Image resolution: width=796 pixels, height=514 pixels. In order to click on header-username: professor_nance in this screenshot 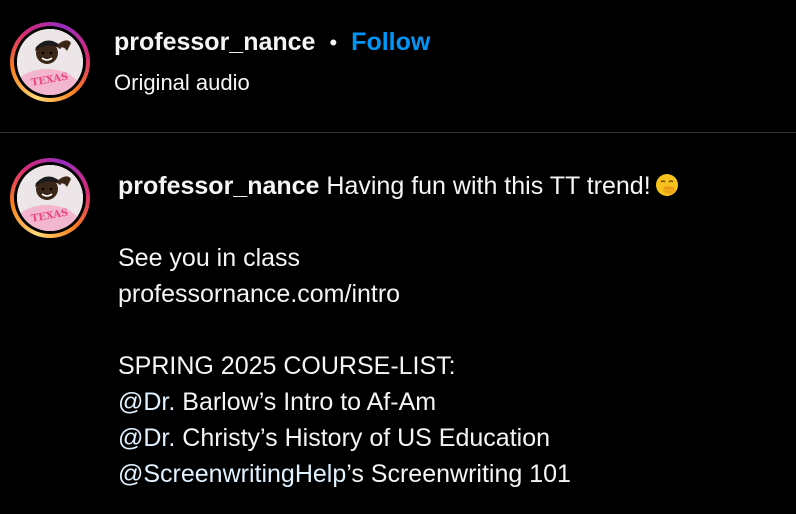, I will do `click(214, 42)`.